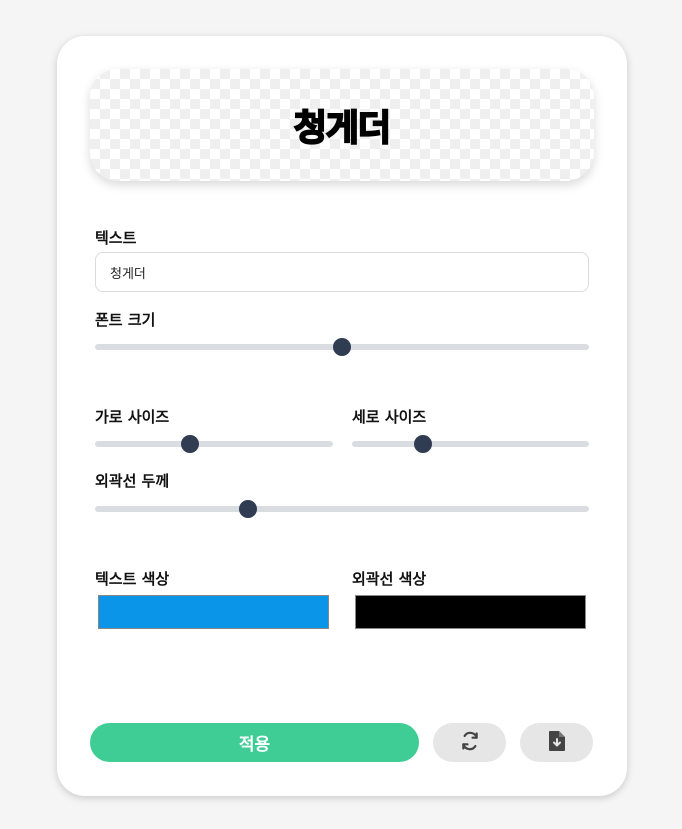 The height and width of the screenshot is (829, 682). What do you see at coordinates (342, 128) in the screenshot?
I see `preview-text: 청게더` at bounding box center [342, 128].